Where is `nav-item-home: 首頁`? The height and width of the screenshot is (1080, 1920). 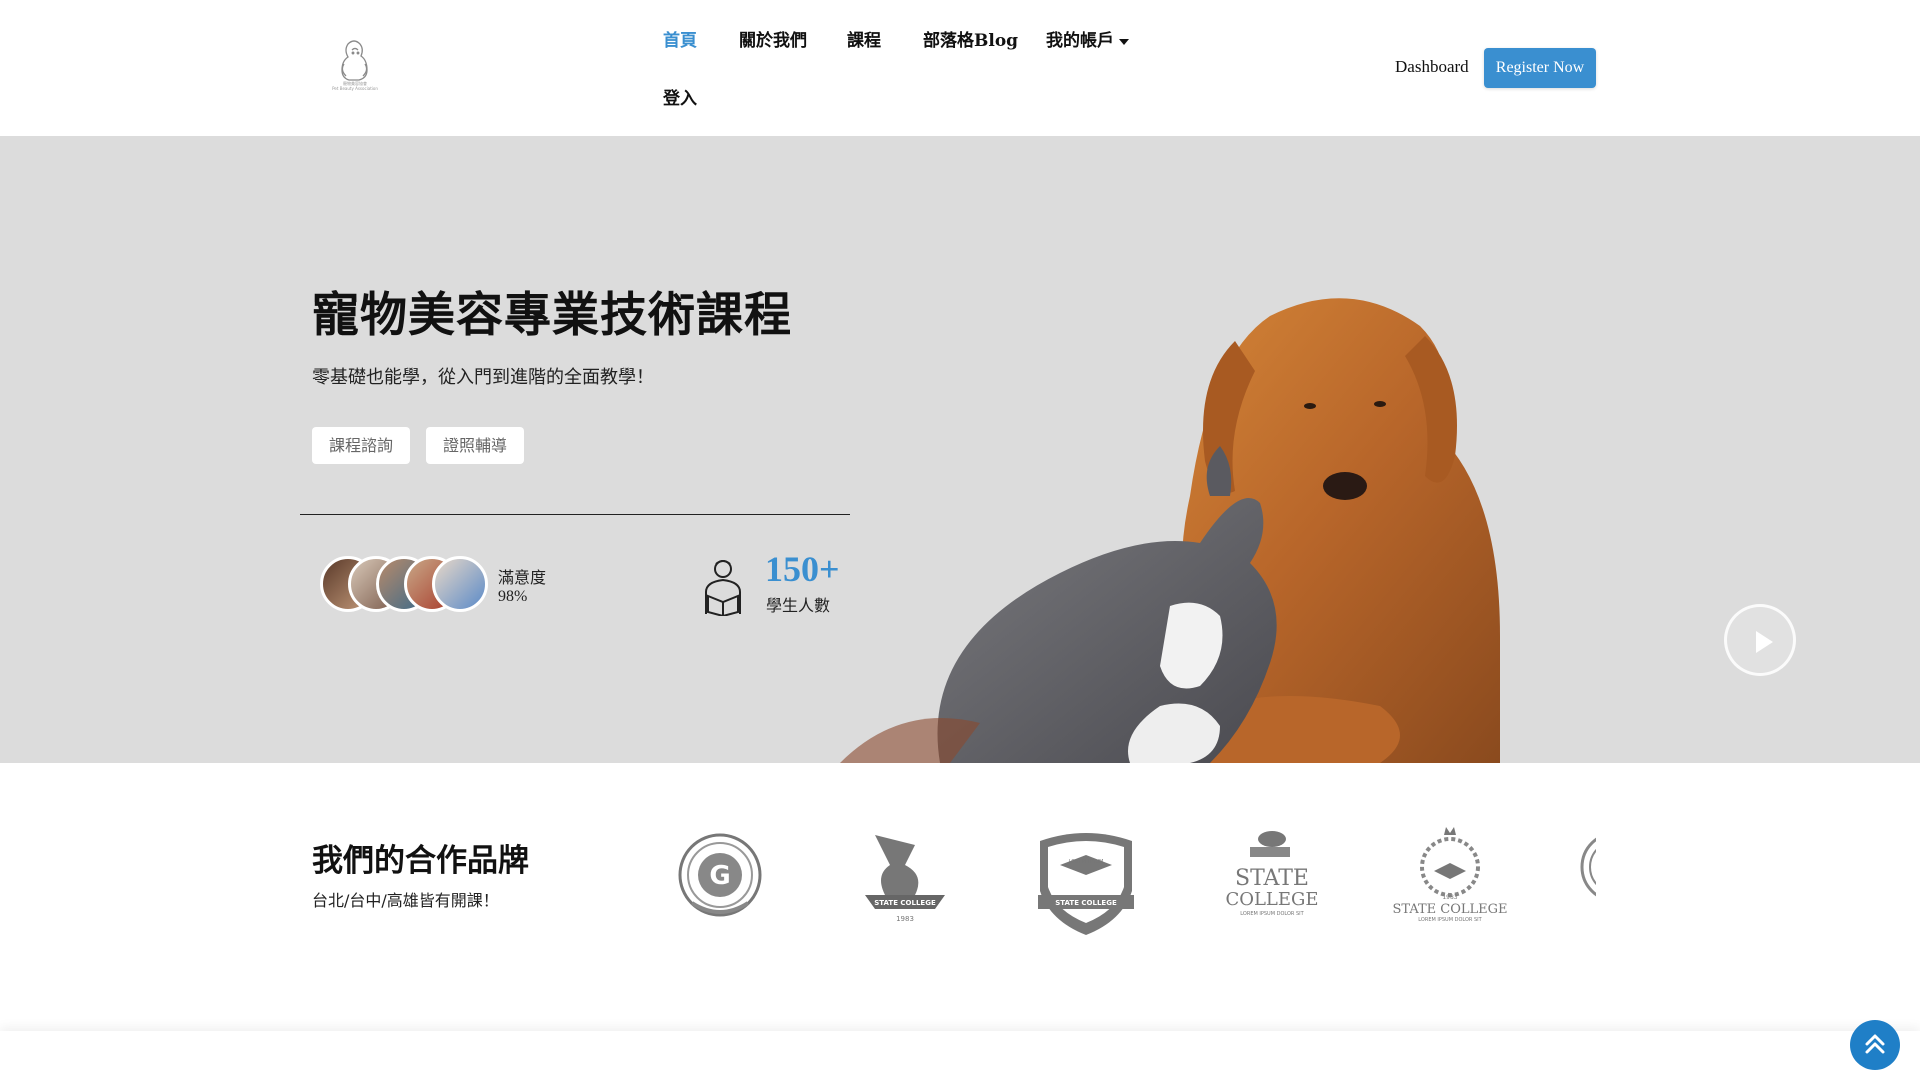 nav-item-home: 首頁 is located at coordinates (680, 38).